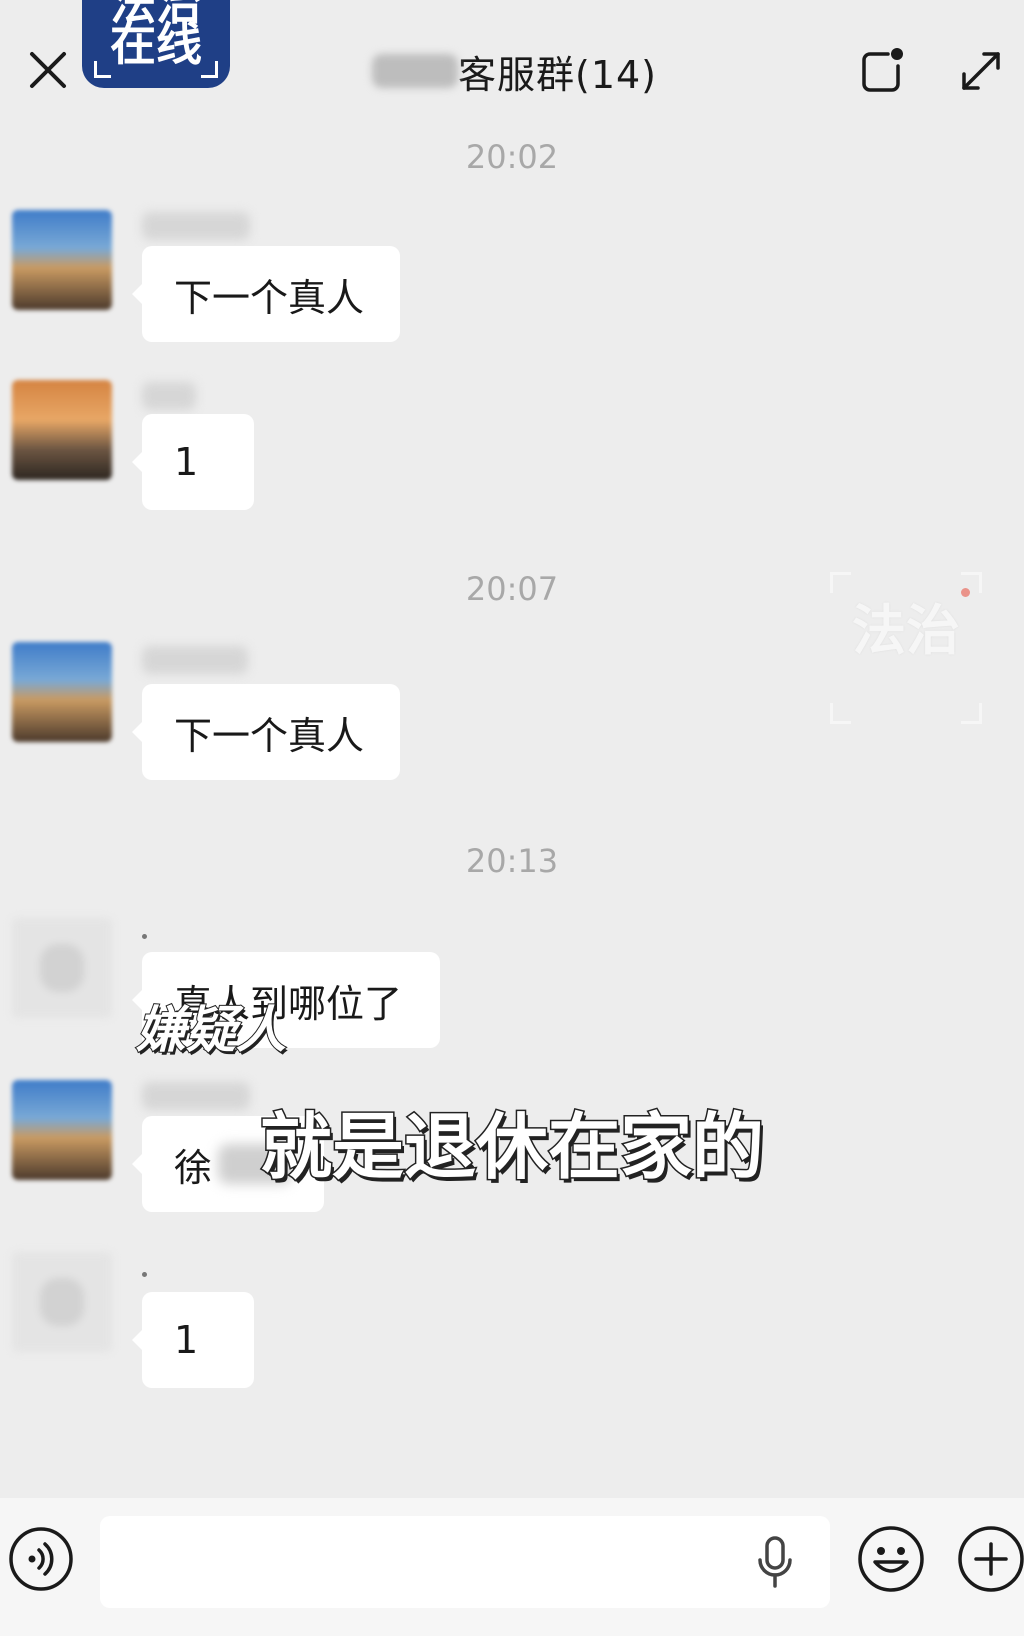 This screenshot has width=1024, height=1636. I want to click on chat-title-wrap: 客服群(14), so click(514, 71).